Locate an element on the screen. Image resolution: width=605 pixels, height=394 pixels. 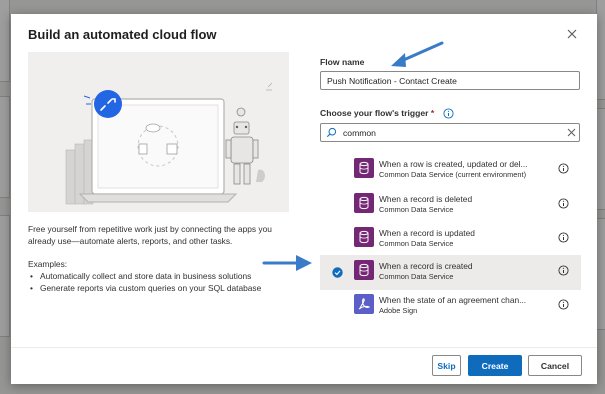
trigger-connector-name: Adobe Sign is located at coordinates (398, 310).